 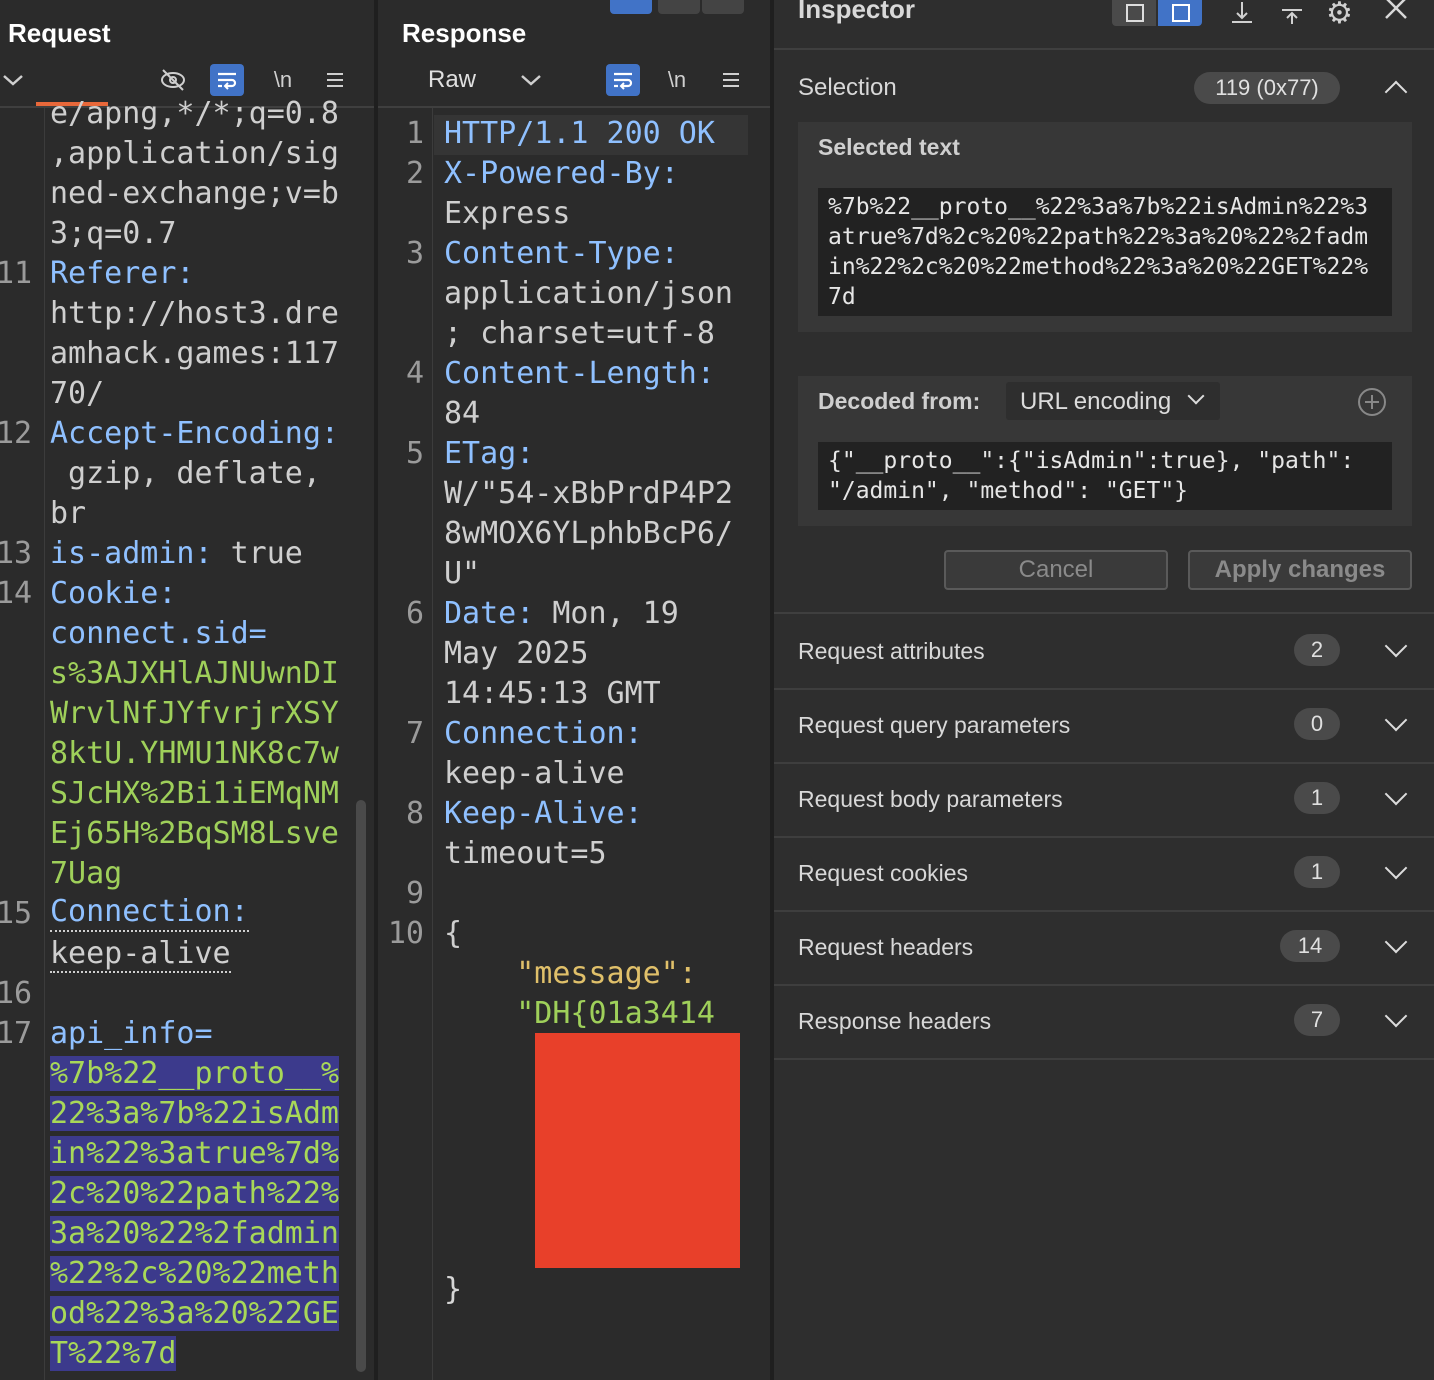 What do you see at coordinates (1372, 402) in the screenshot?
I see `add-decoding-icon` at bounding box center [1372, 402].